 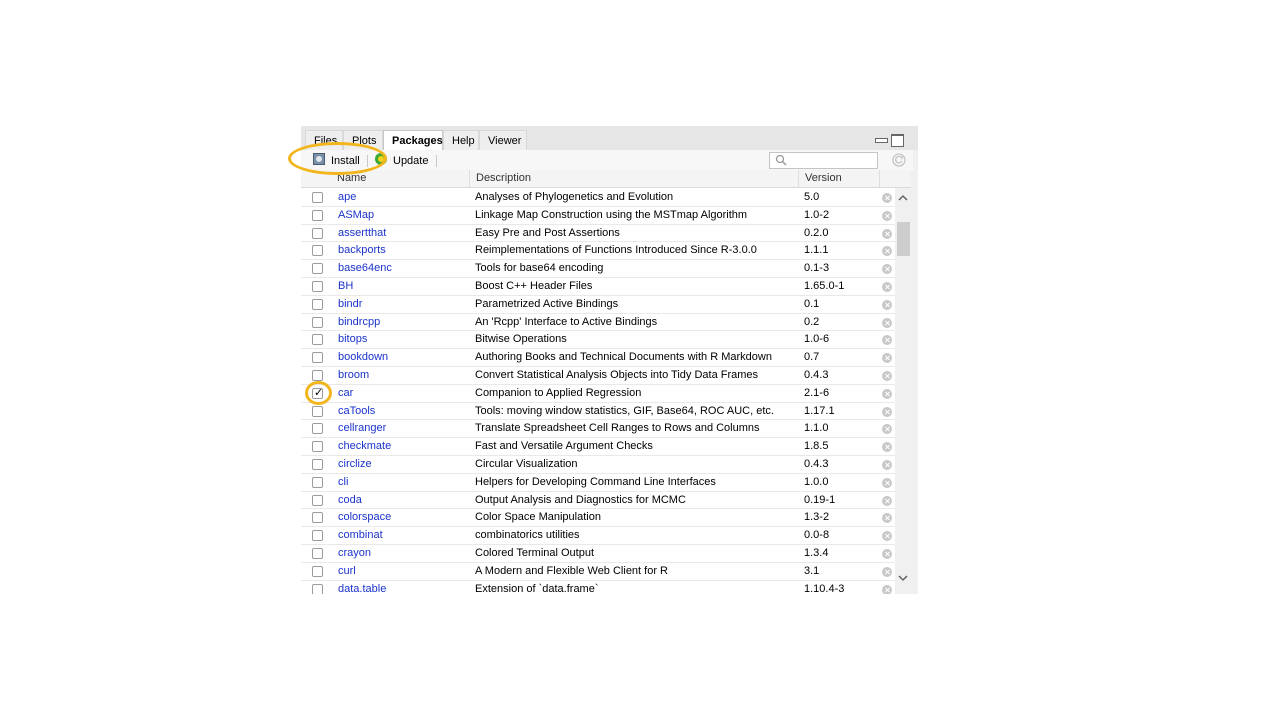 What do you see at coordinates (817, 339) in the screenshot?
I see `package-version: 1.0-6` at bounding box center [817, 339].